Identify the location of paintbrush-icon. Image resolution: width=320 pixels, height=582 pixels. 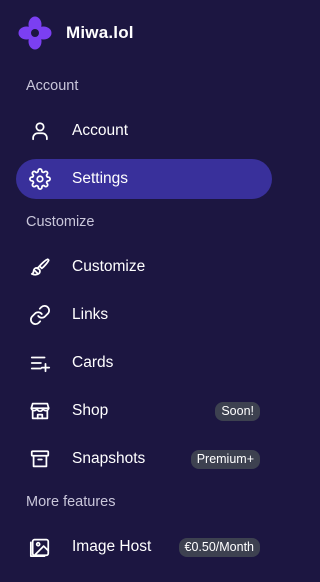
(40, 267).